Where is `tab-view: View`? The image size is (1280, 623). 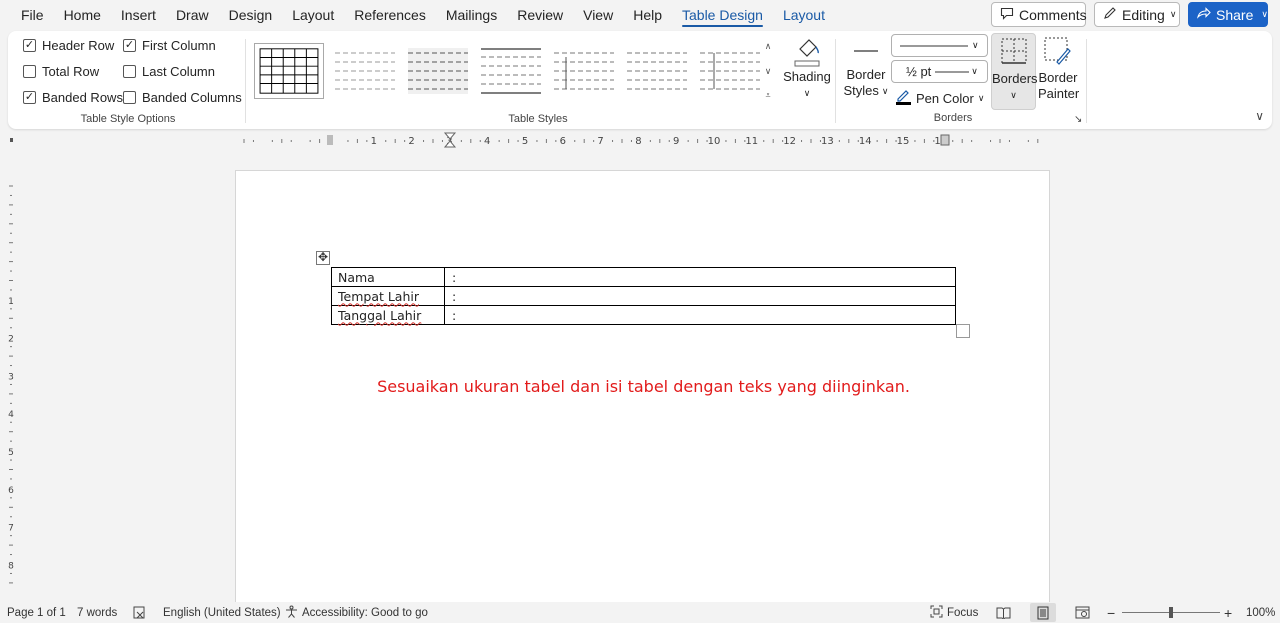 tab-view: View is located at coordinates (598, 15).